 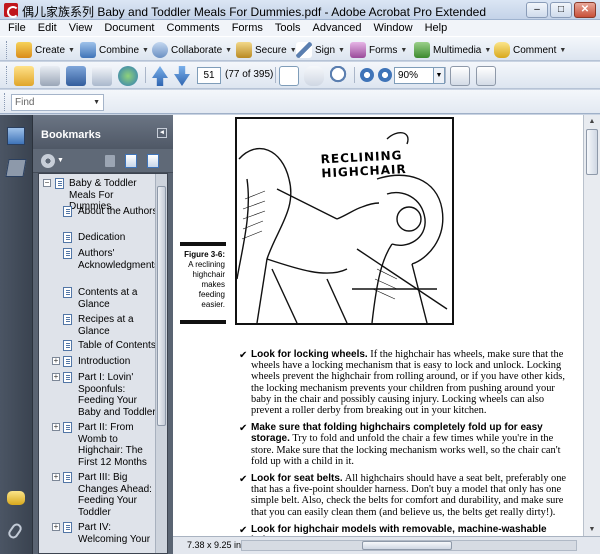 What do you see at coordinates (203, 322) in the screenshot?
I see `caption-rule` at bounding box center [203, 322].